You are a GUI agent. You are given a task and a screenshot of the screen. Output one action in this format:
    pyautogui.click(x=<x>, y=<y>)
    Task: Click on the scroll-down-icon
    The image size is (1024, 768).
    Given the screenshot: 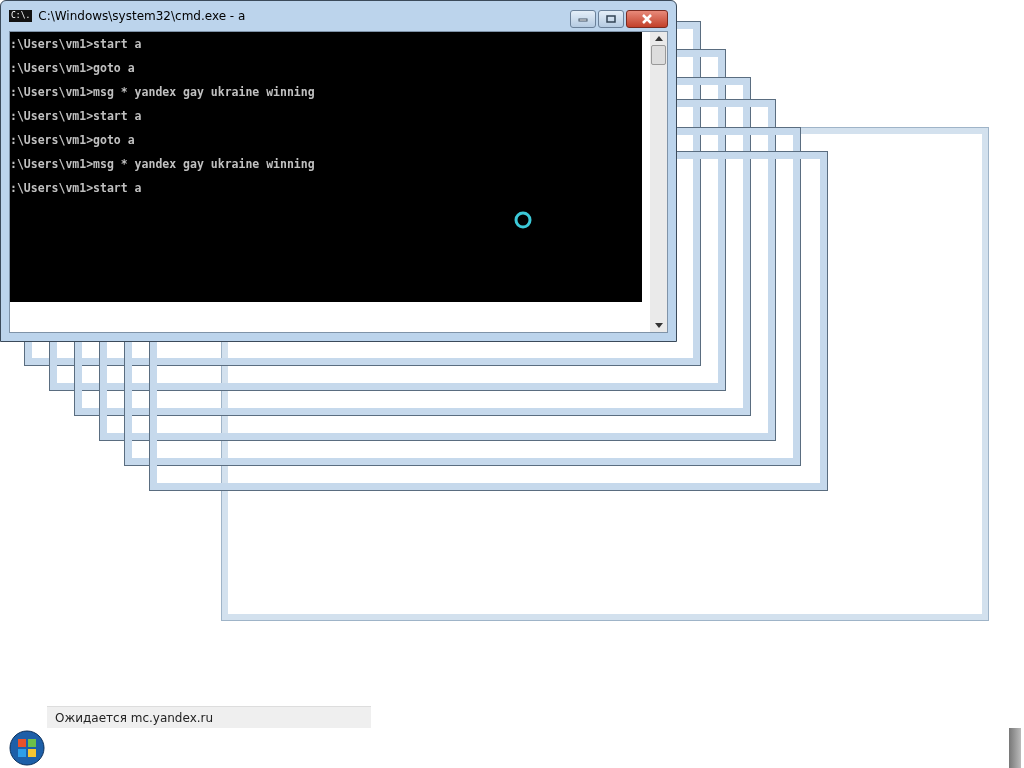 What is the action you would take?
    pyautogui.click(x=658, y=325)
    